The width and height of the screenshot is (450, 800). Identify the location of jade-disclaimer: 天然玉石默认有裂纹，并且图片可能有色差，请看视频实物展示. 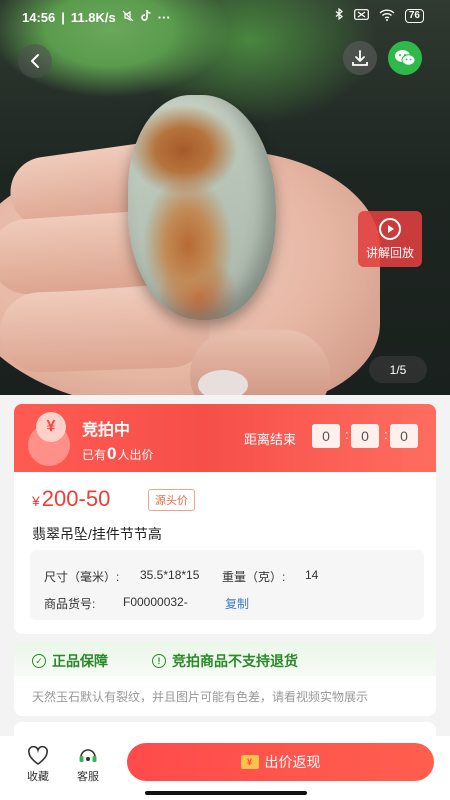
(200, 697).